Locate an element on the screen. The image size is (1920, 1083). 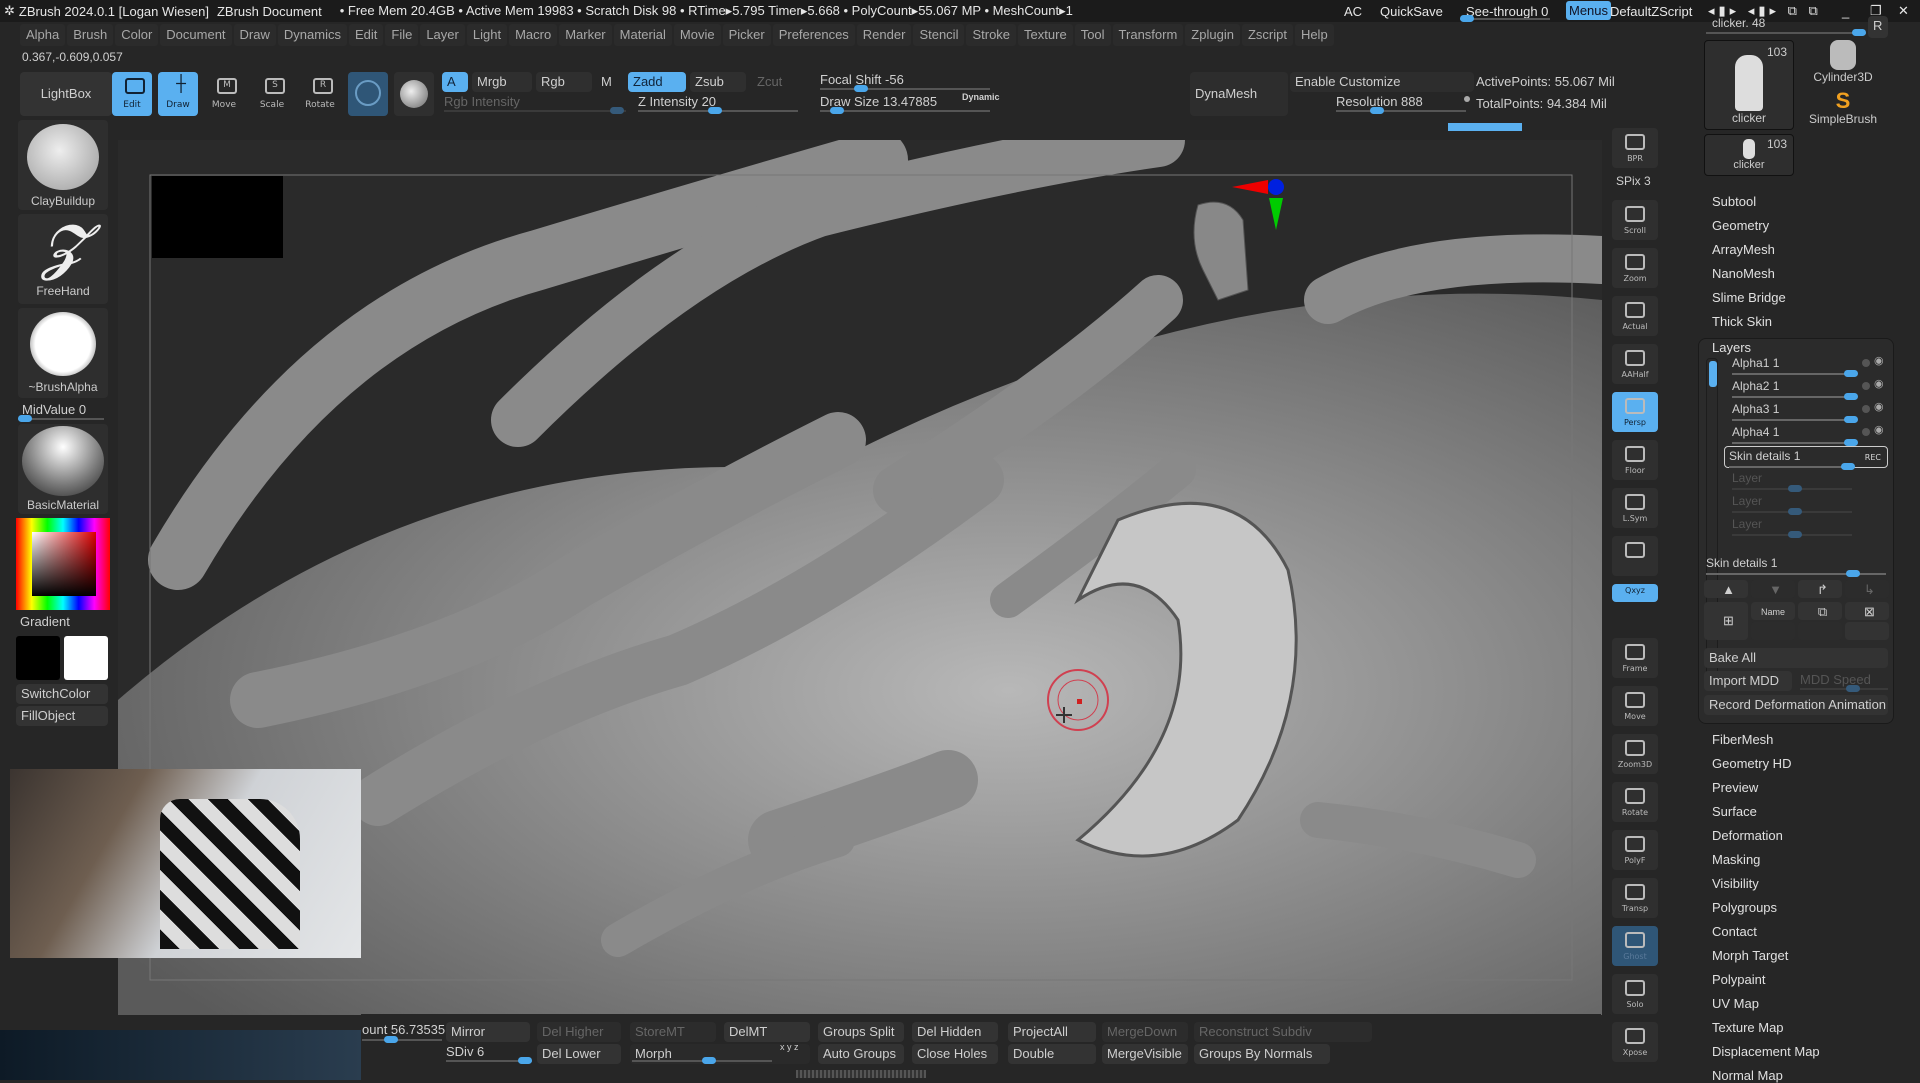
shelf-ghost-button: Ghost is located at coordinates (1635, 946).